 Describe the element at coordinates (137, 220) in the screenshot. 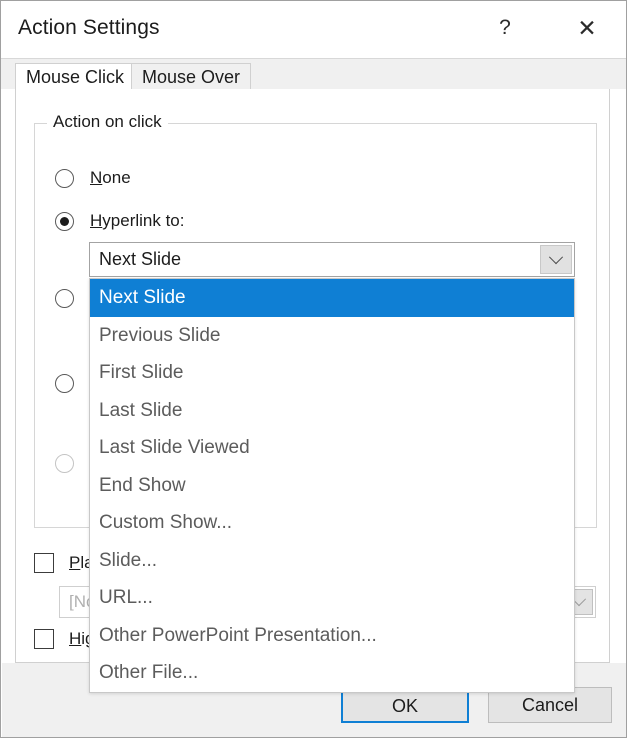

I see `radio-label-hyperlink-to: Hyperlink to:` at that location.